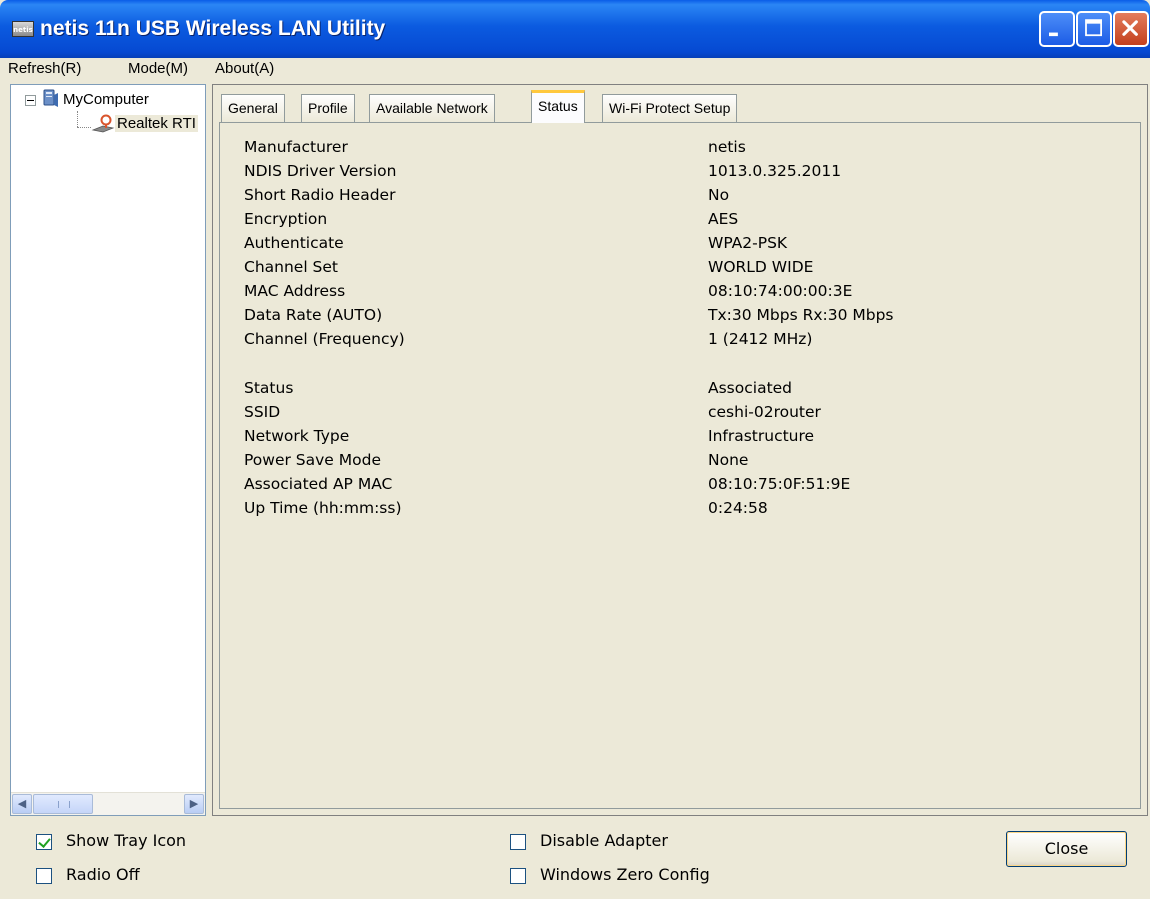  Describe the element at coordinates (738, 508) in the screenshot. I see `info-value-up-time: 0:24:58` at that location.